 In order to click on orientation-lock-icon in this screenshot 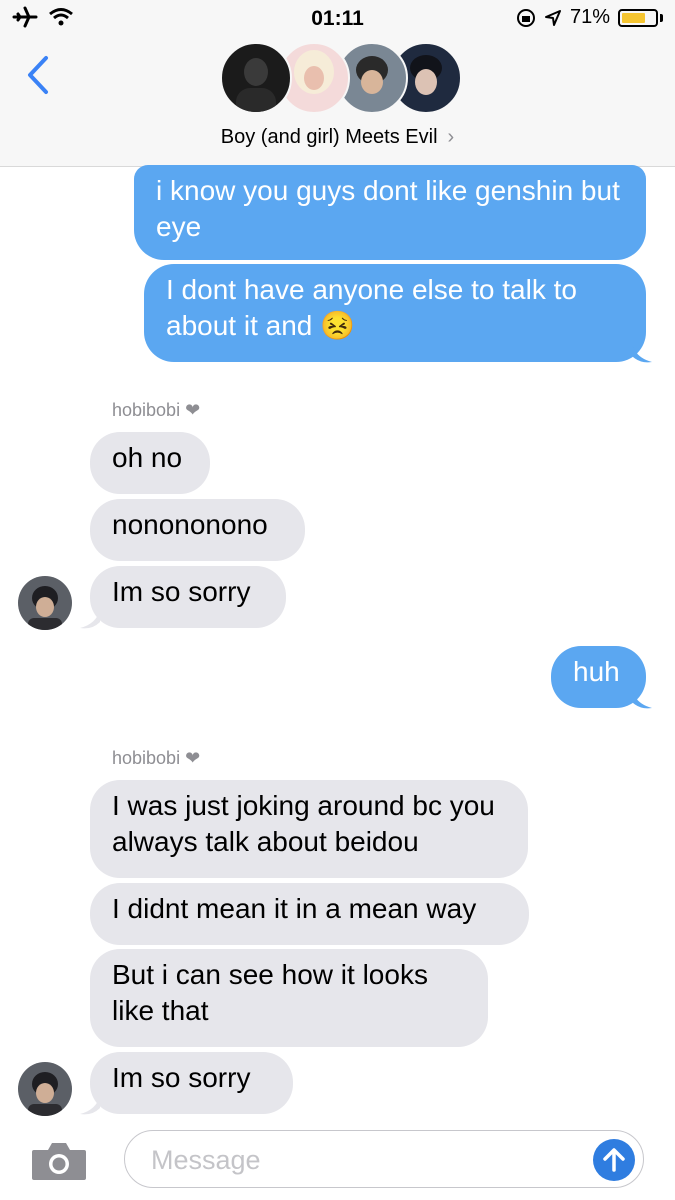, I will do `click(525, 17)`.